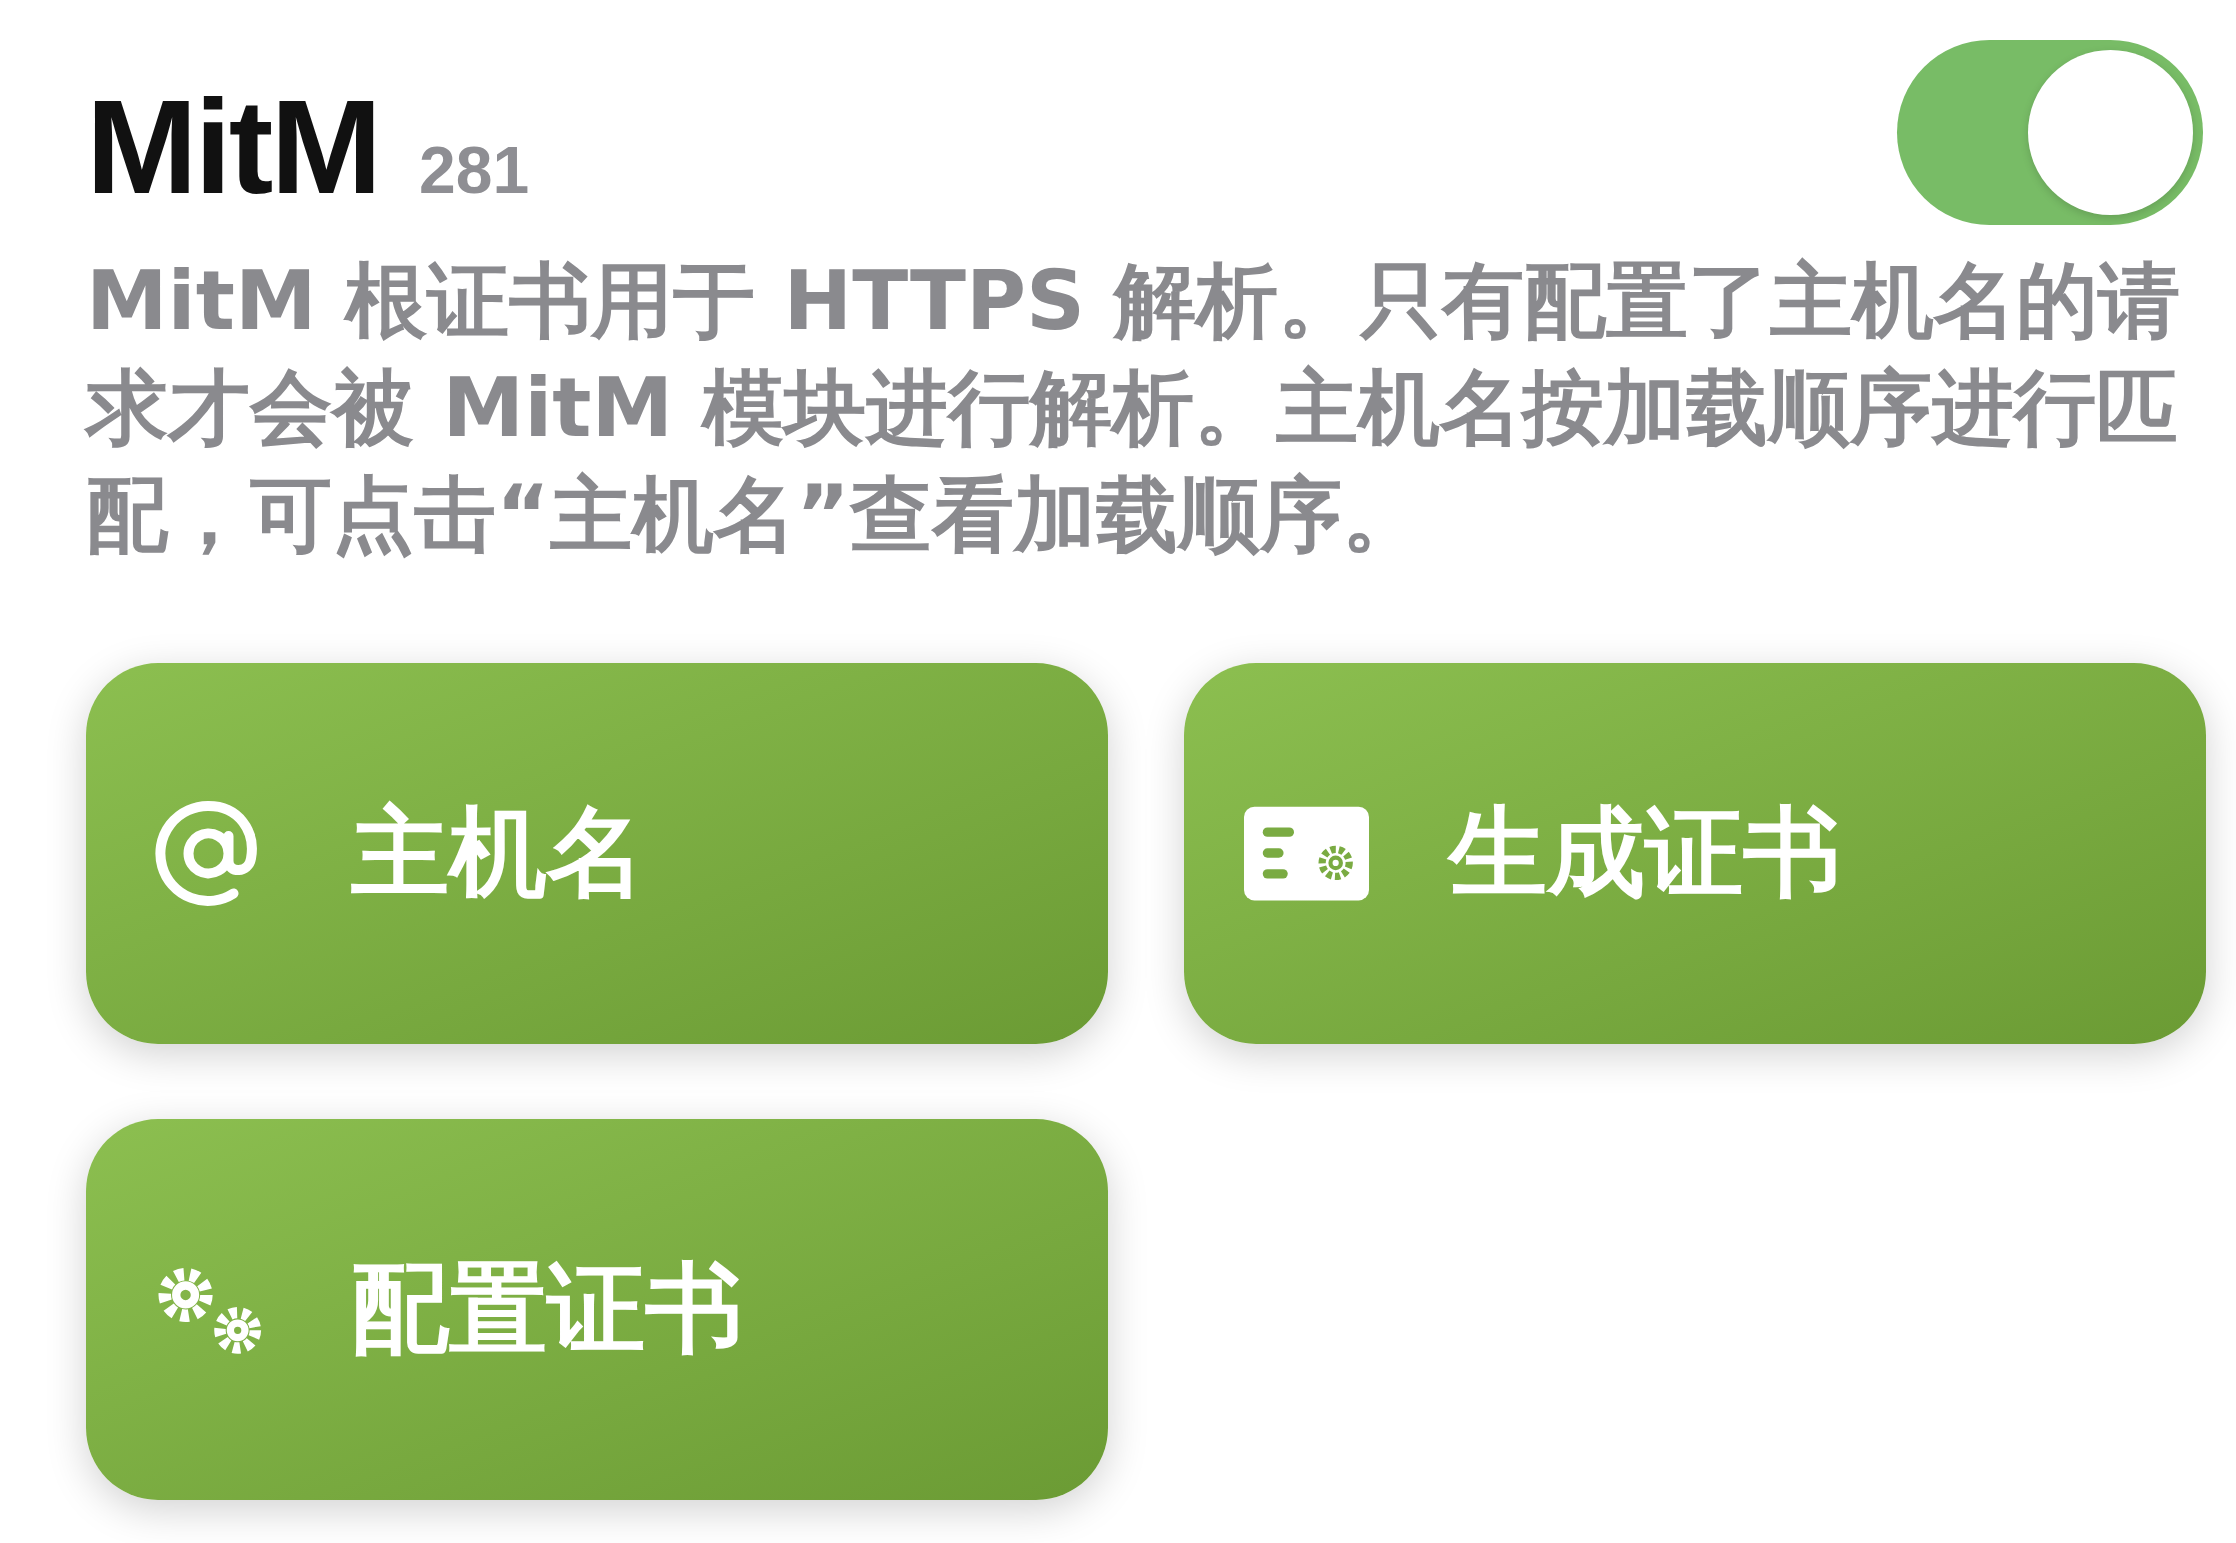  What do you see at coordinates (233, 147) in the screenshot?
I see `section-title: MitM` at bounding box center [233, 147].